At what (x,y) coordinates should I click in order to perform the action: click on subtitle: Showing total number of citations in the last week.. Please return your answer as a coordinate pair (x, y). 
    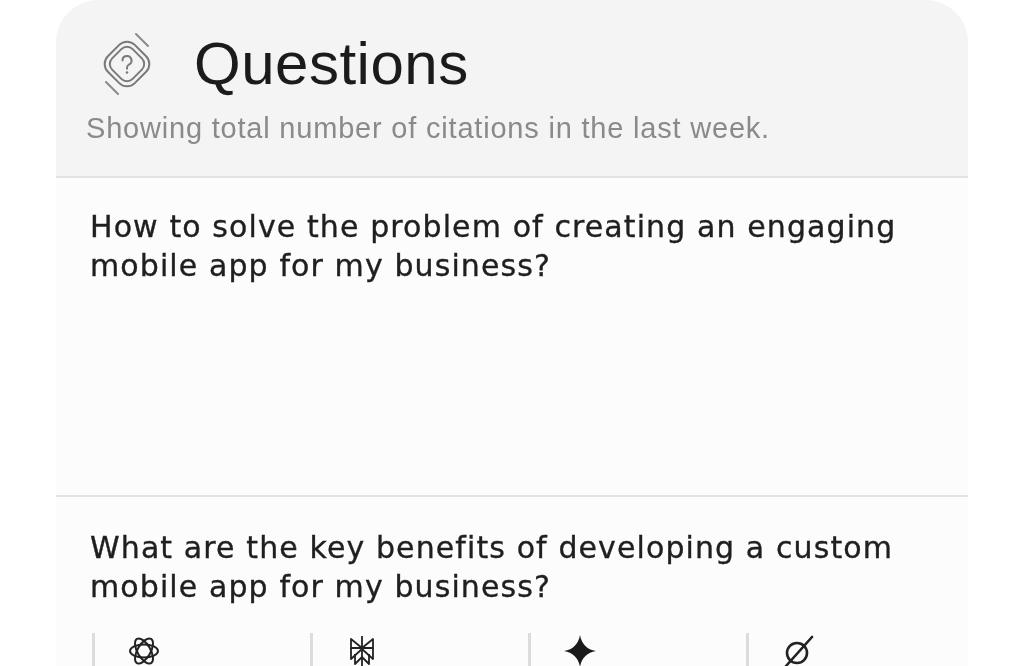
    Looking at the image, I should click on (428, 128).